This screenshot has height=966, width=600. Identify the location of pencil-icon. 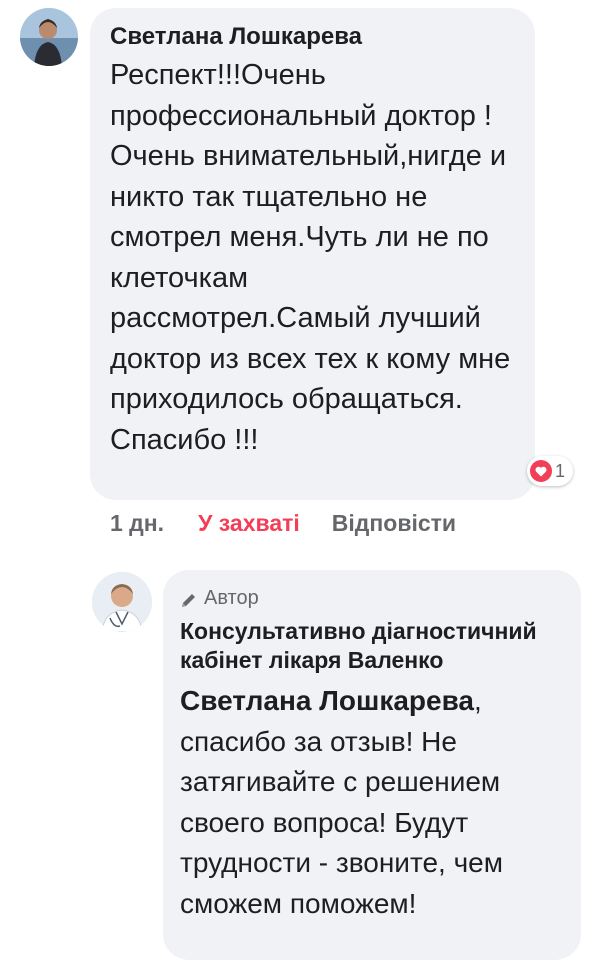
(189, 598).